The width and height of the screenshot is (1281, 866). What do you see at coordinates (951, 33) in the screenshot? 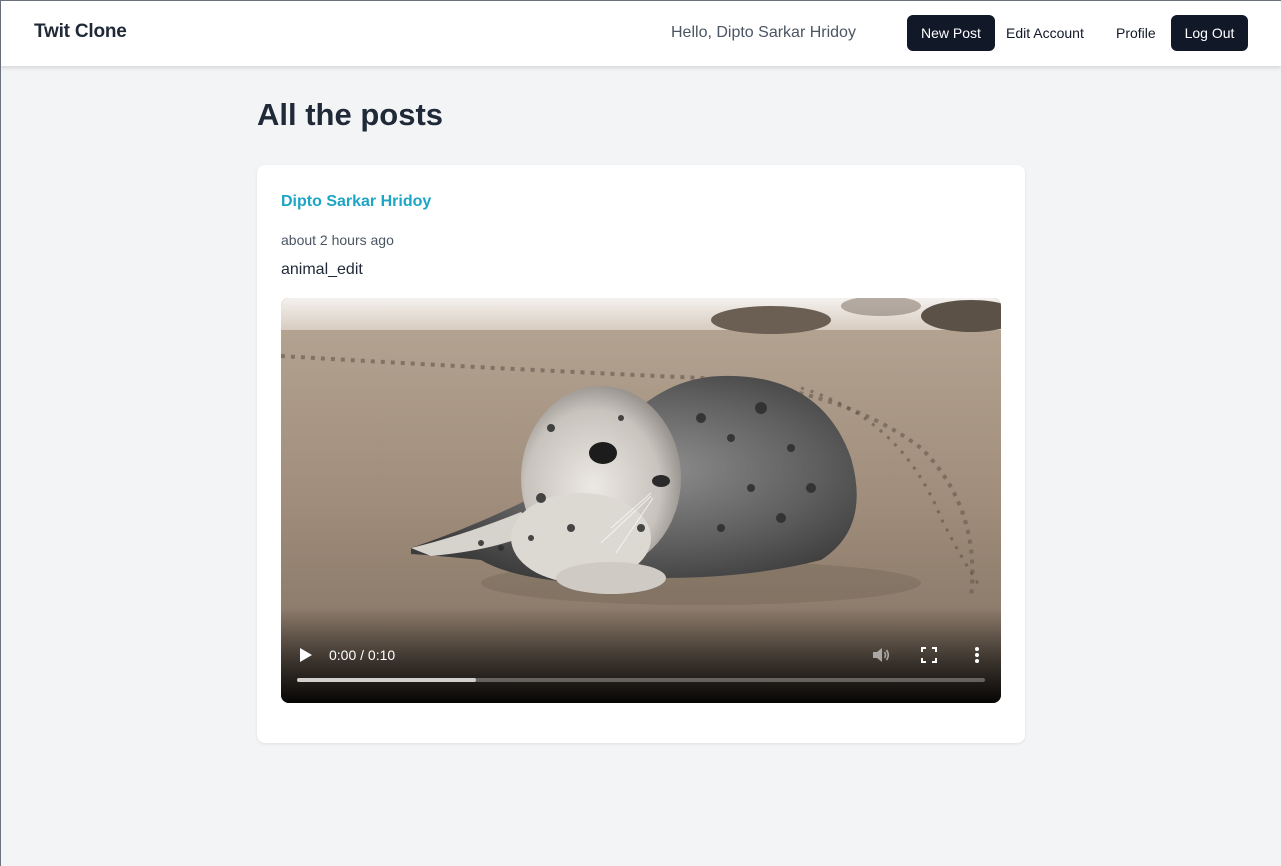
I see `new-post-button: New Post` at bounding box center [951, 33].